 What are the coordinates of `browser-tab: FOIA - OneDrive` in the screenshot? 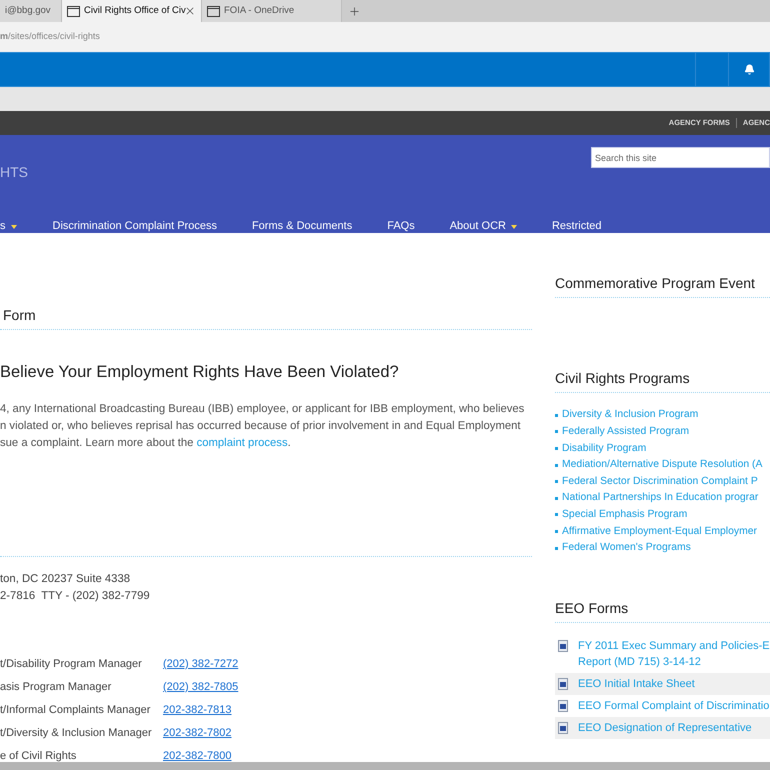 It's located at (272, 11).